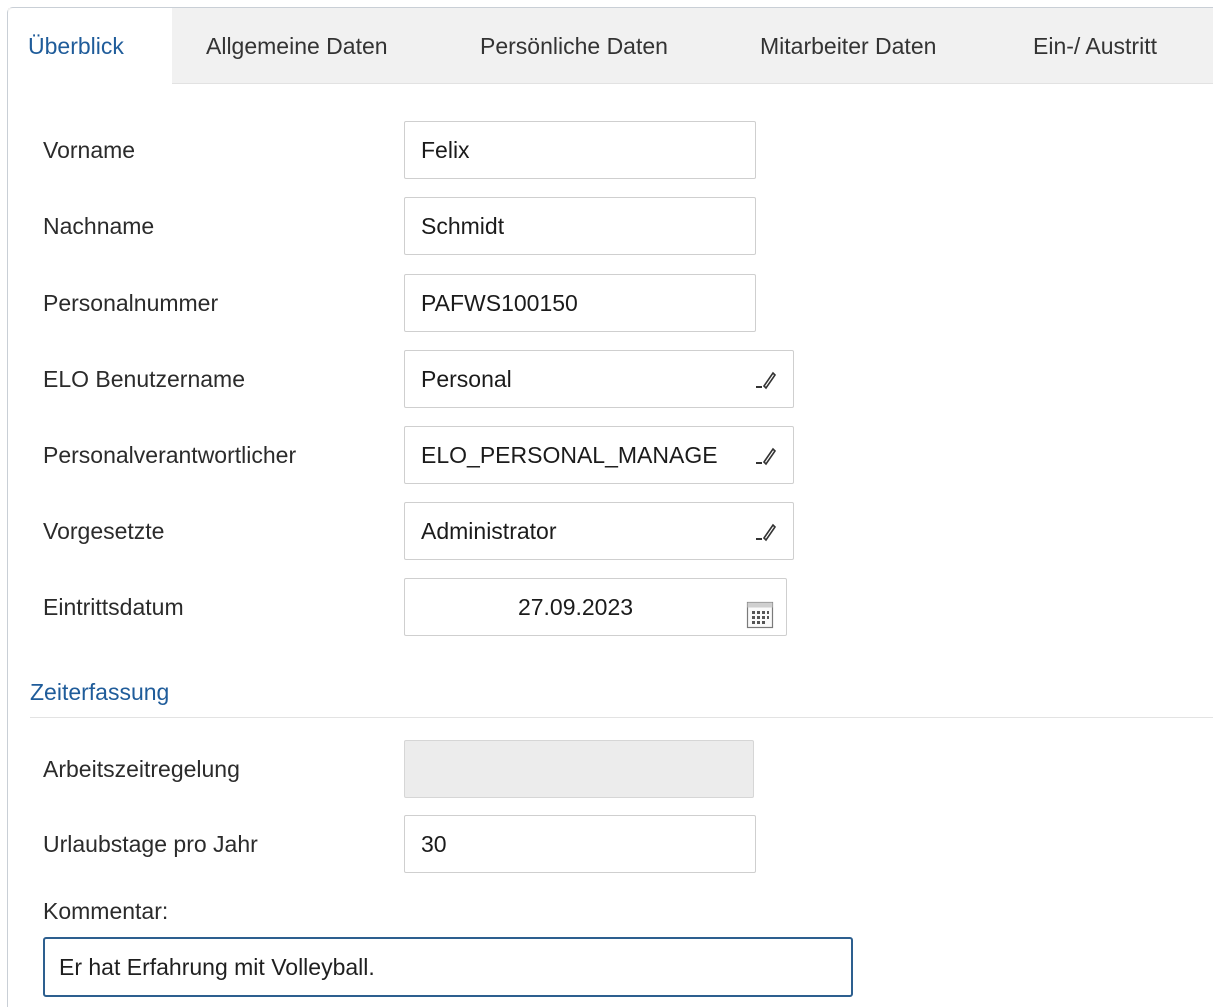 The width and height of the screenshot is (1213, 1007). I want to click on calendar-icon, so click(760, 611).